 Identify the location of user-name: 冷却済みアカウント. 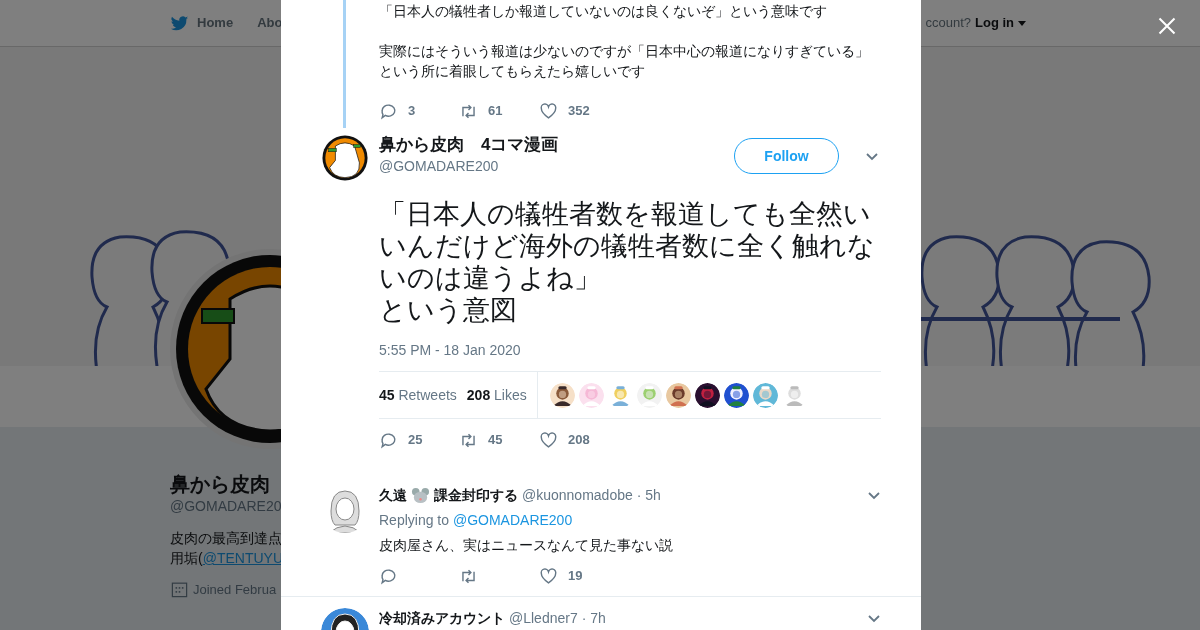
(442, 618).